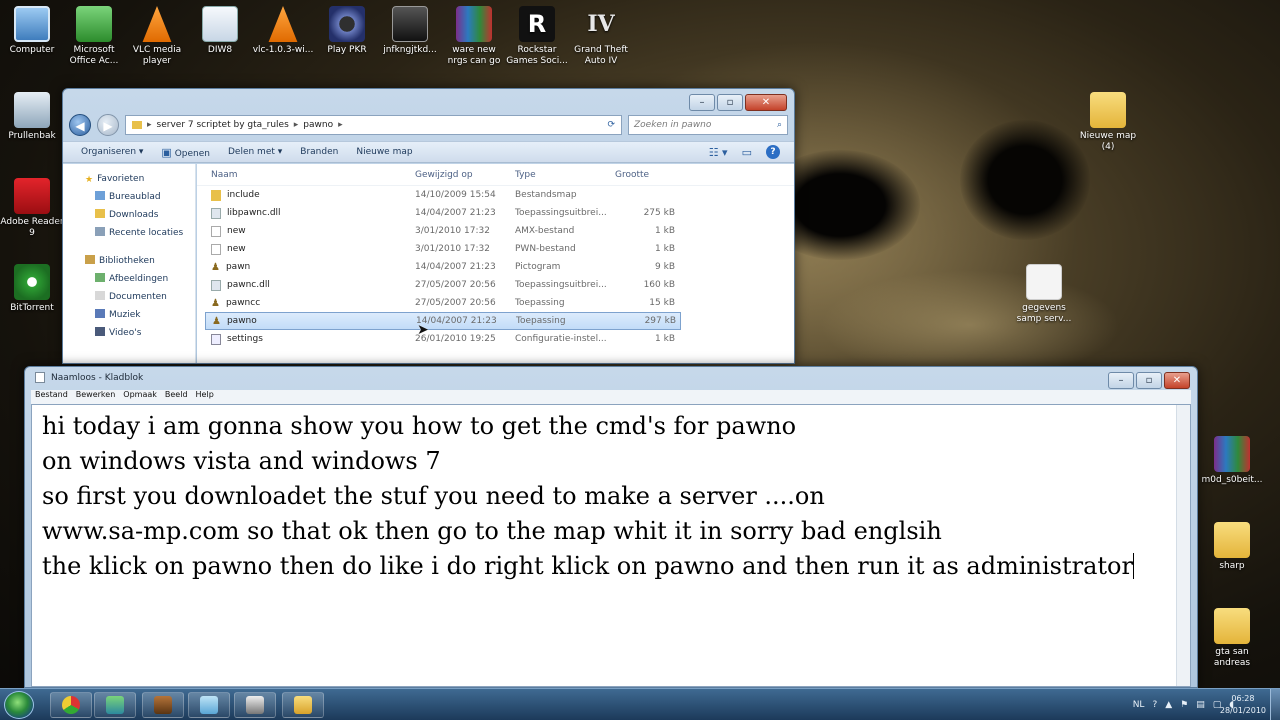  What do you see at coordinates (347, 24) in the screenshot?
I see `pkr-icon` at bounding box center [347, 24].